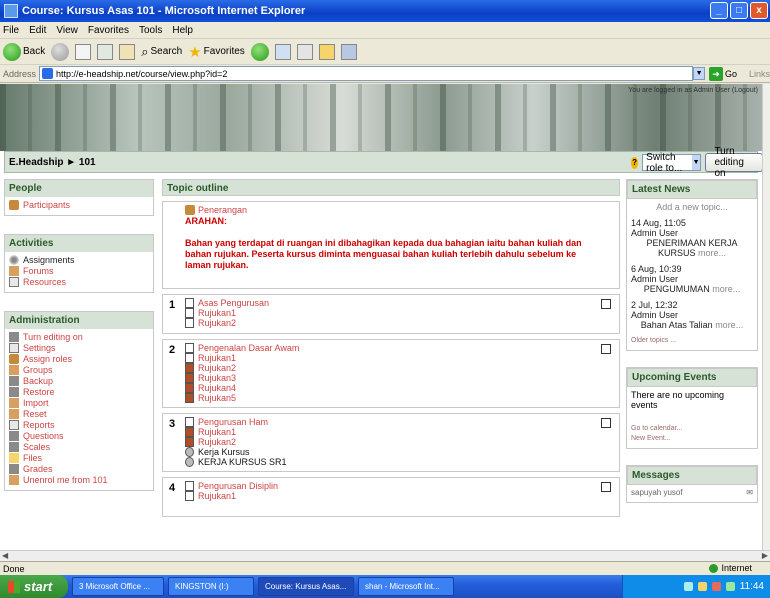 The image size is (770, 598). Describe the element at coordinates (60, 51) in the screenshot. I see `forward-button` at that location.